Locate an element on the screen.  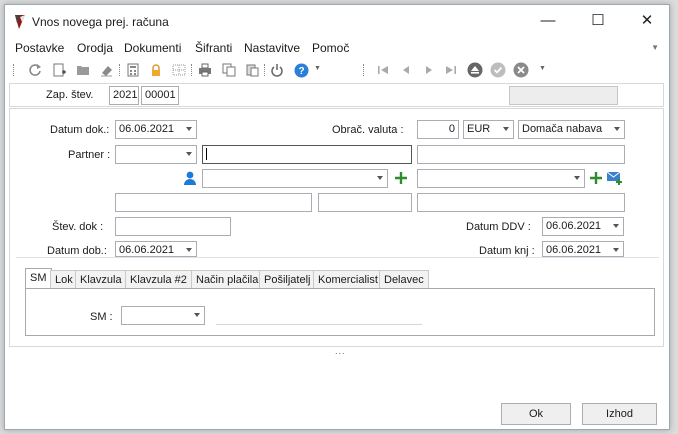
exit-button: Izhod is located at coordinates (619, 414).